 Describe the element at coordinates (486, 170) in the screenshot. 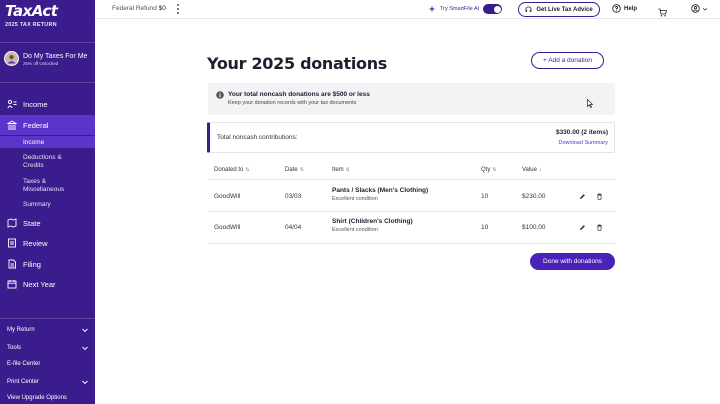

I see `header-label: Qty` at that location.